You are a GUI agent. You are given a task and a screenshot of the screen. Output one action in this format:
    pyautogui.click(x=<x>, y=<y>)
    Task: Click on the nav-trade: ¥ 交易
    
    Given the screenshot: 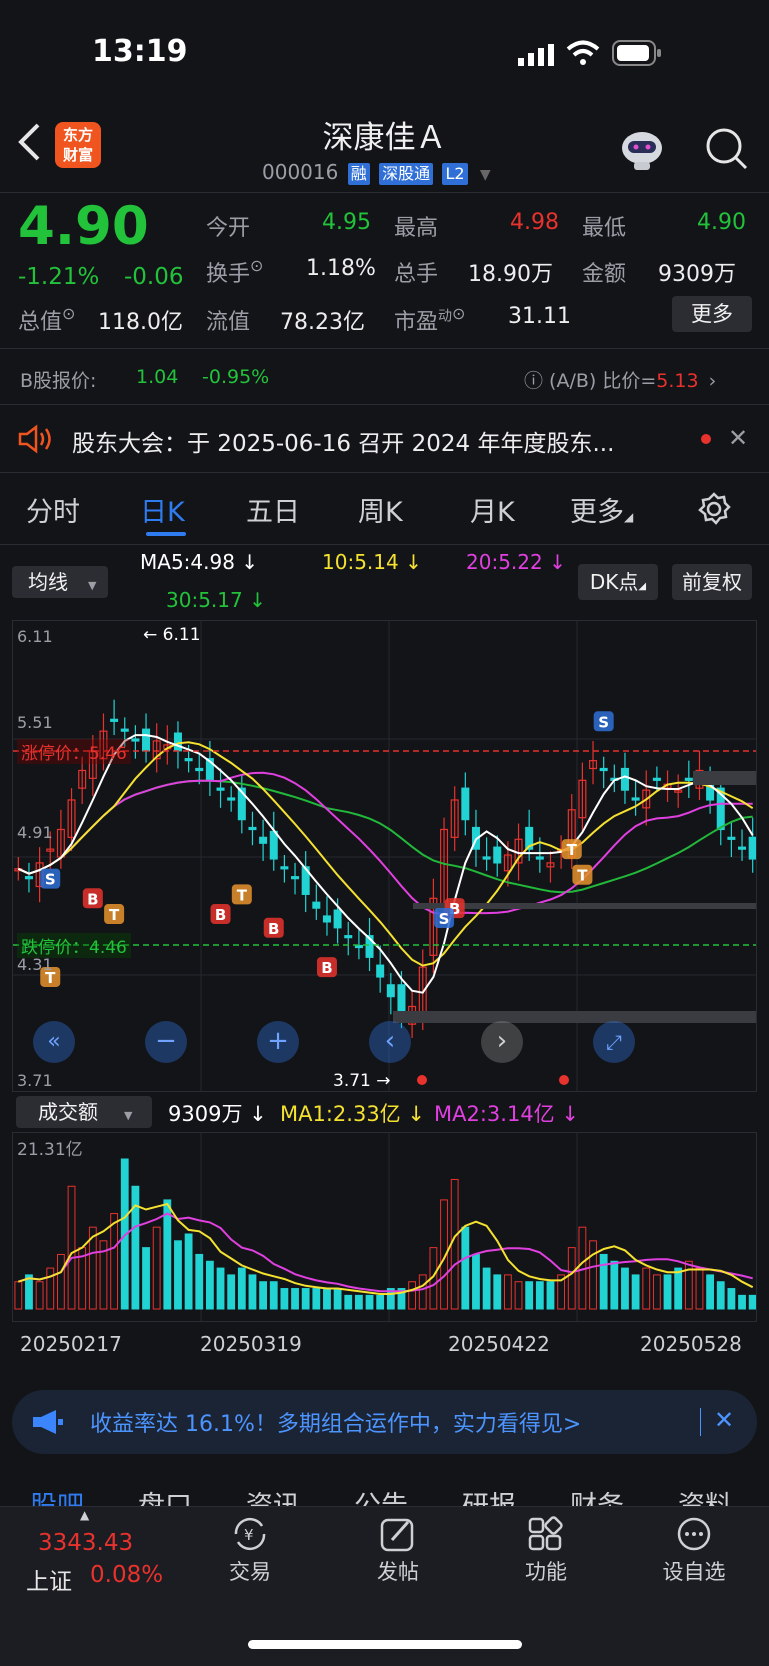 What is the action you would take?
    pyautogui.click(x=250, y=1551)
    